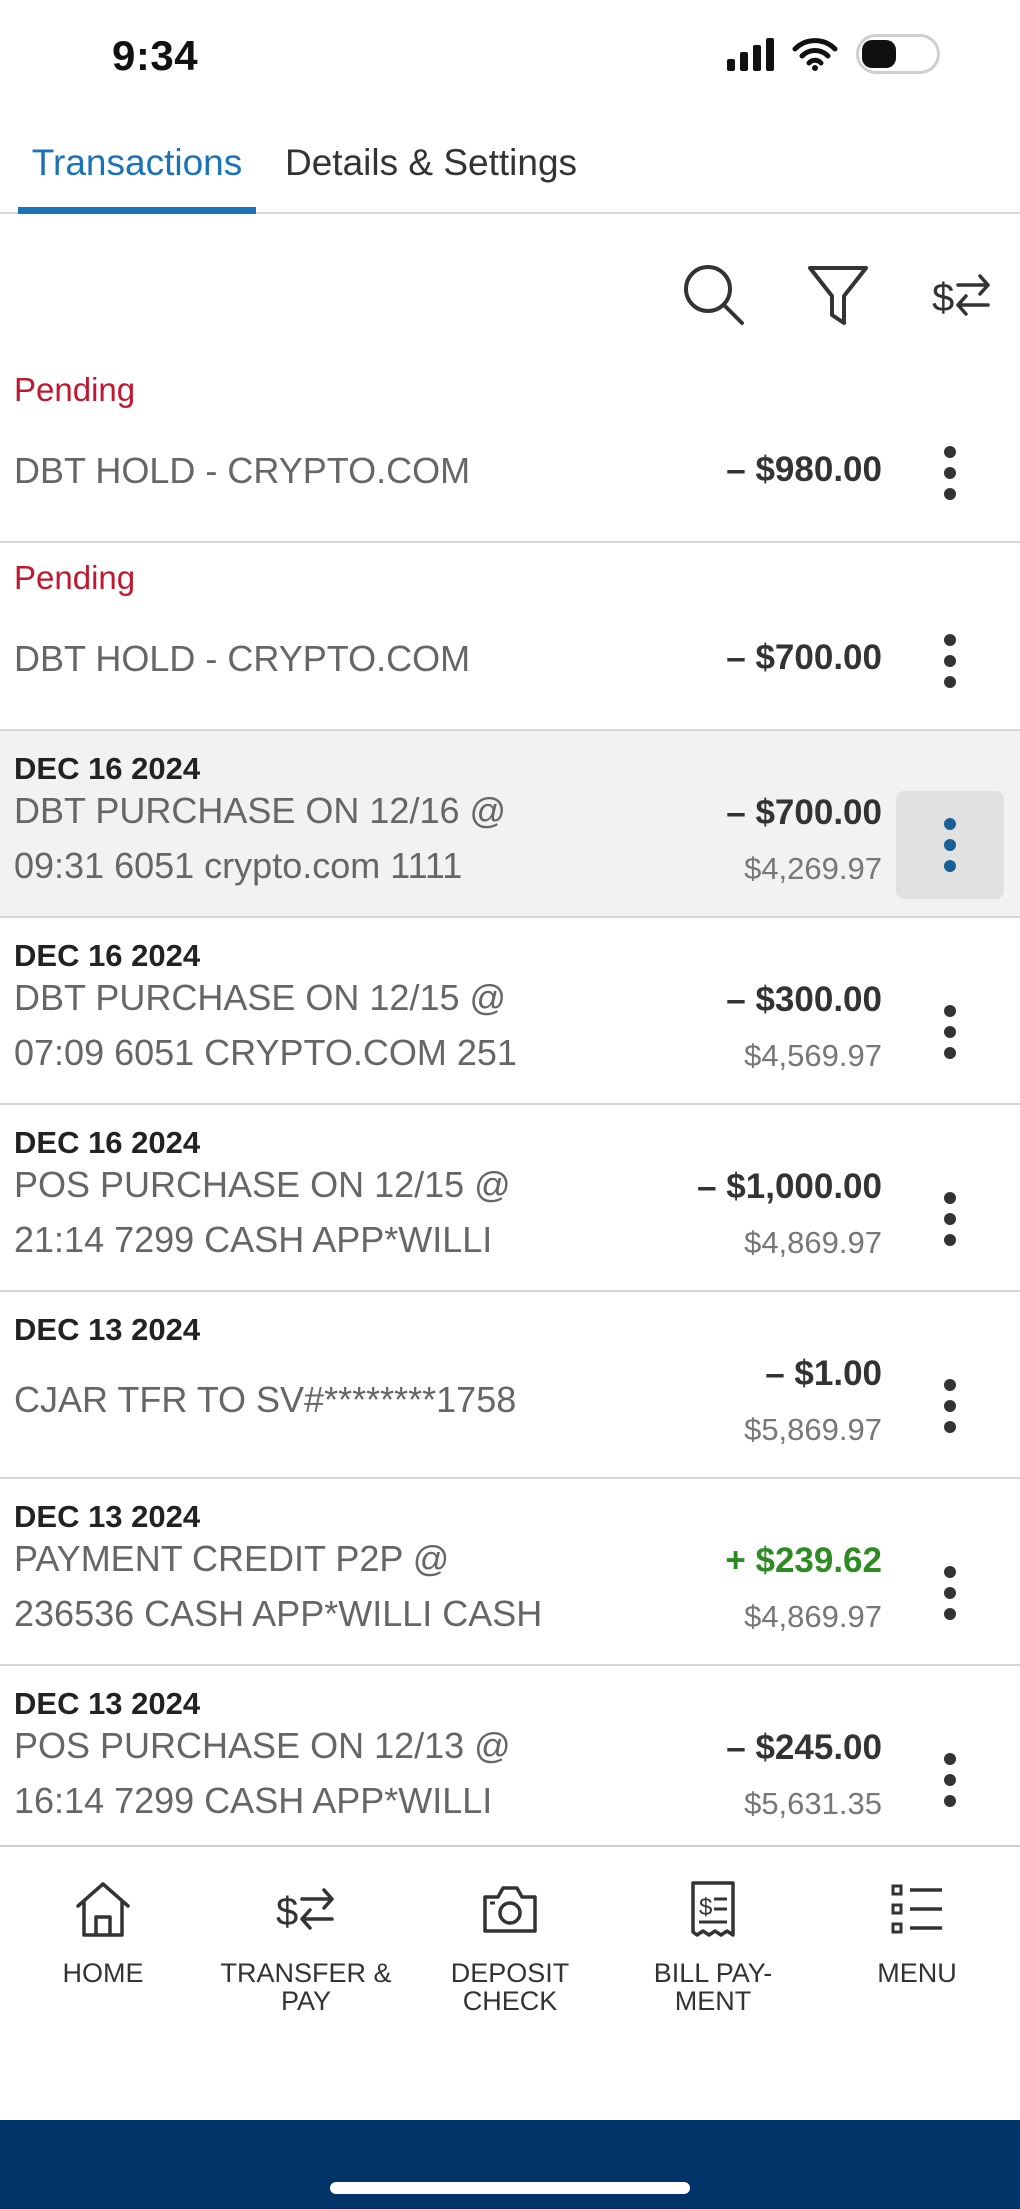  I want to click on running-balance: $4,569.97, so click(813, 1055).